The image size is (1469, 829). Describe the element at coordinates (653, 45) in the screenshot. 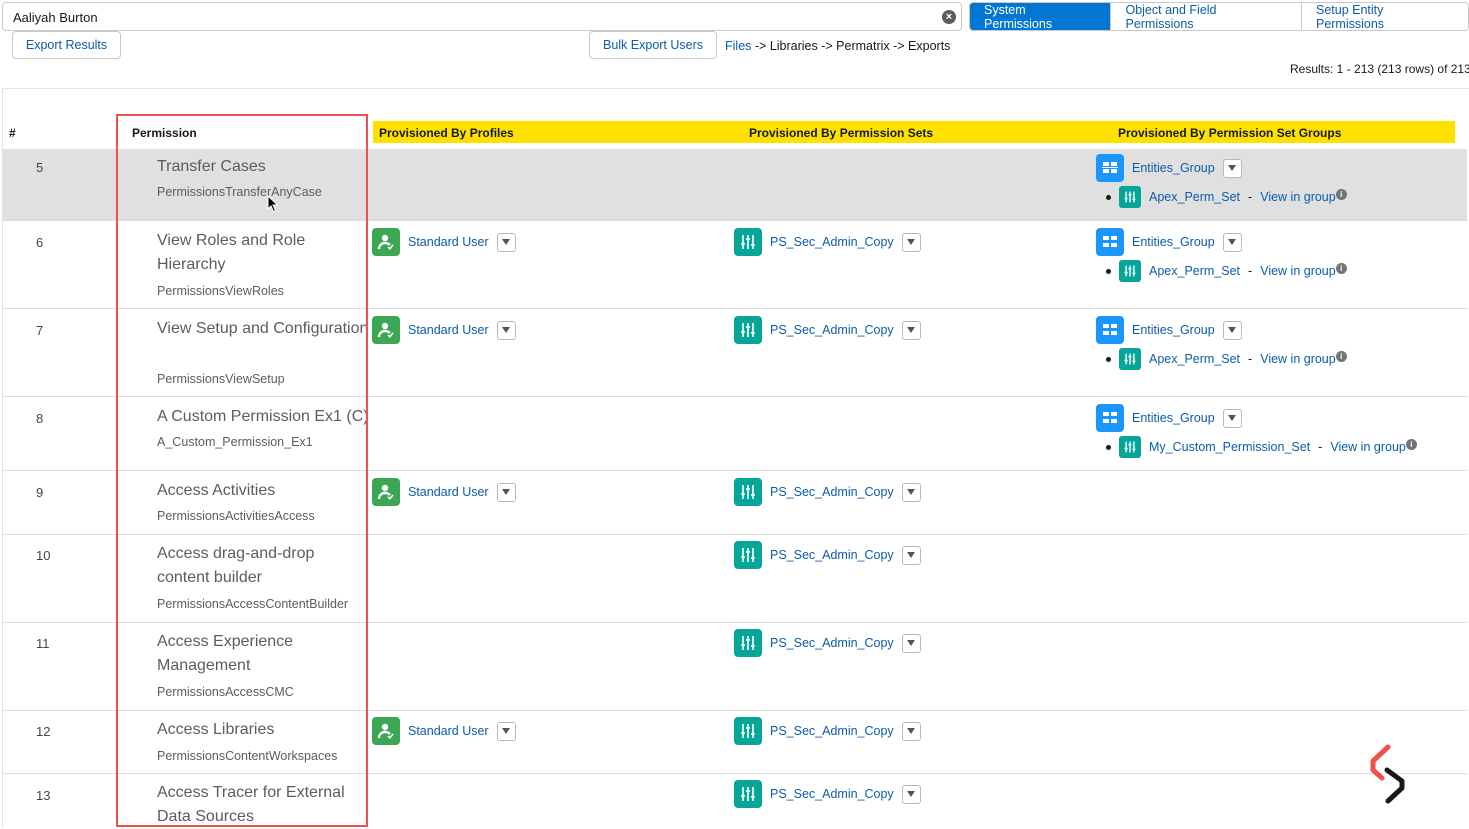

I see `bulk-export-users-button: Bulk Export Users` at that location.